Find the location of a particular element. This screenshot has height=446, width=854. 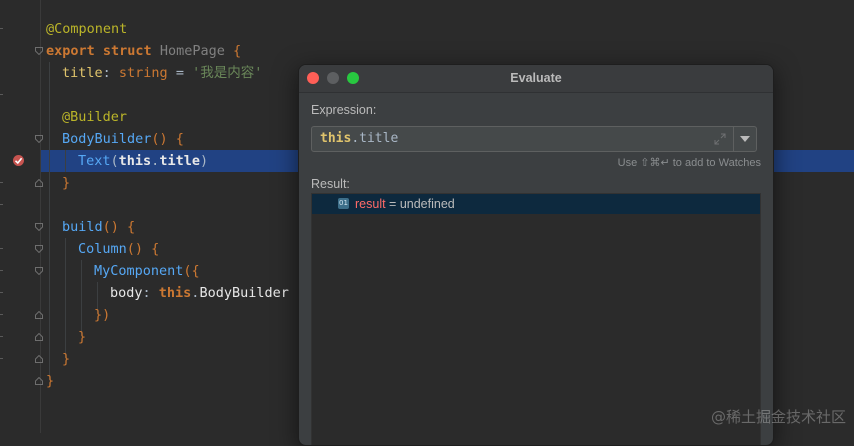

primitive-value-icon: 01 is located at coordinates (343, 203).